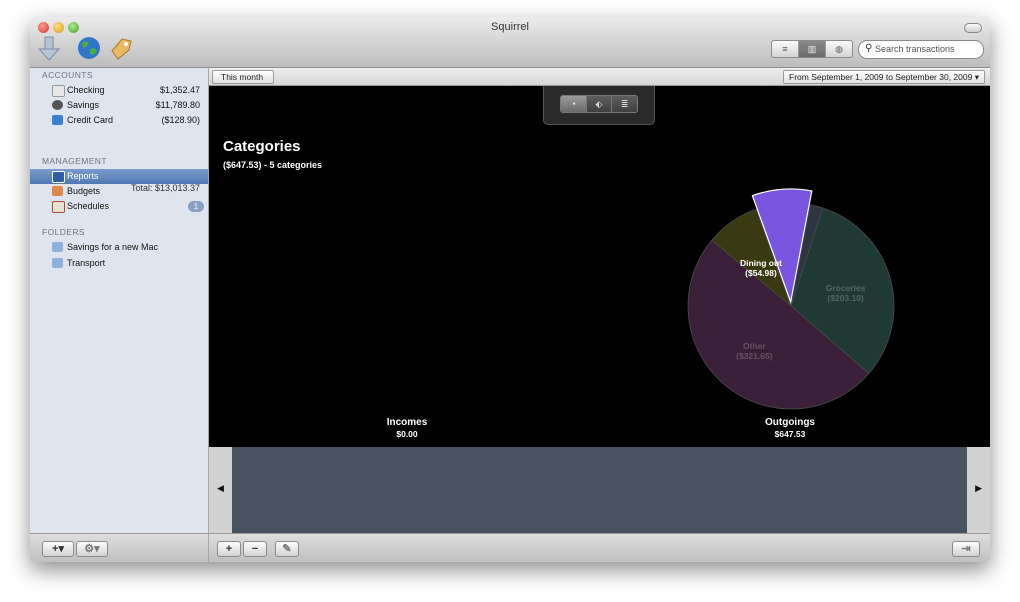 This screenshot has height=602, width=1020. I want to click on credit-card-icon, so click(57, 120).